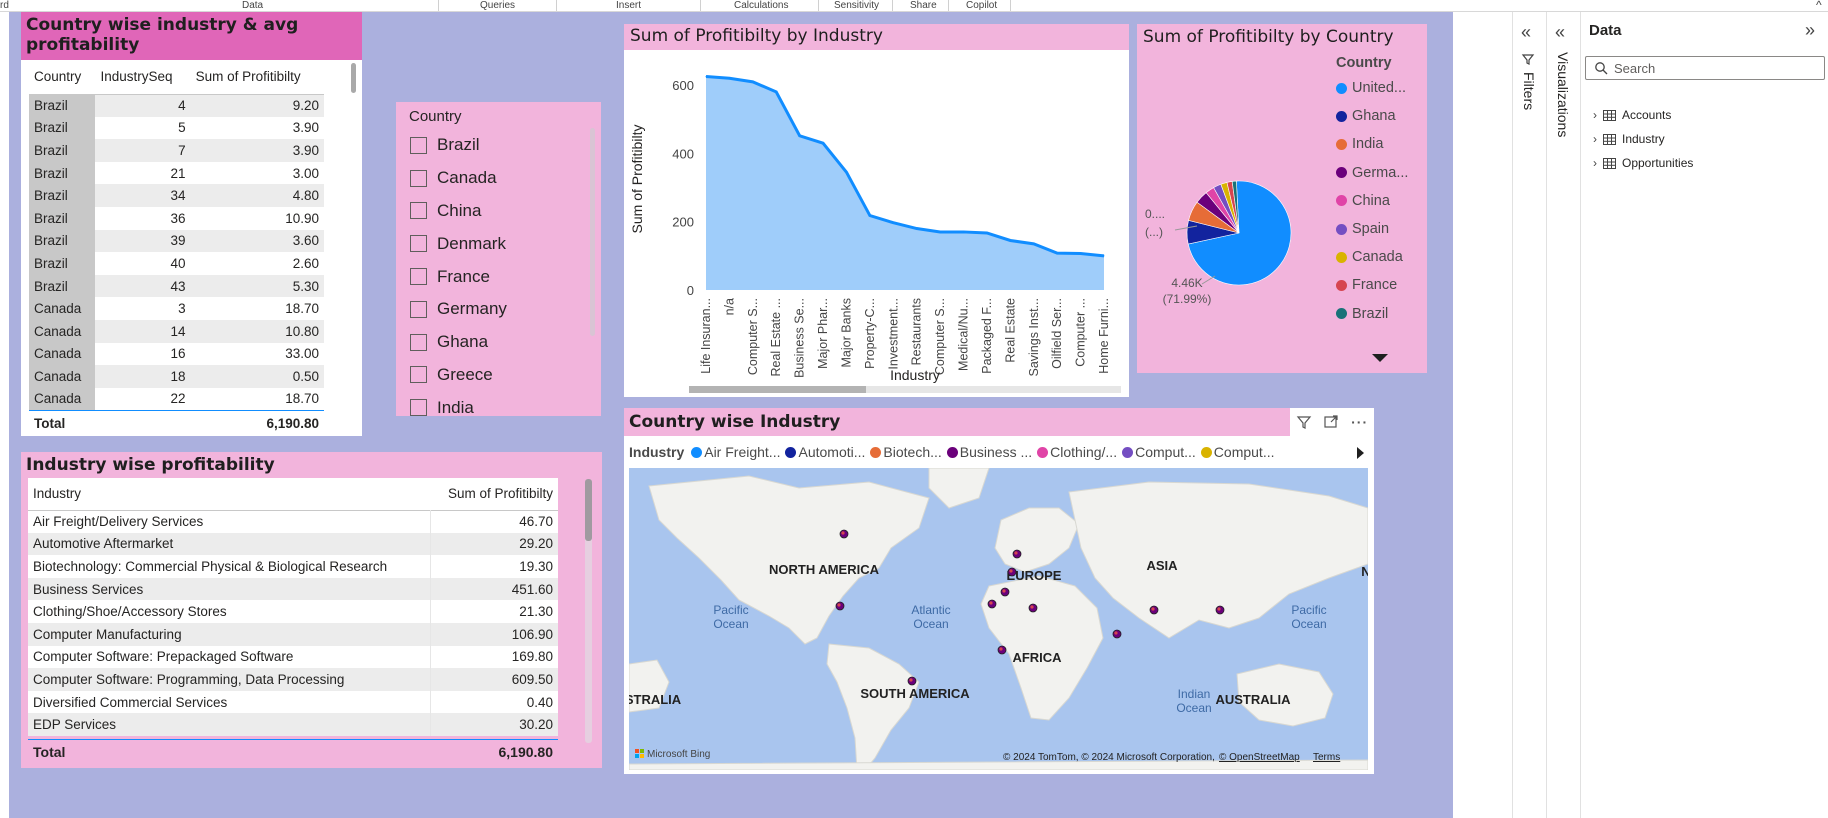 Image resolution: width=1828 pixels, height=818 pixels. What do you see at coordinates (257, 77) in the screenshot?
I see `table1-header-profit: Sum of Profitibilty` at bounding box center [257, 77].